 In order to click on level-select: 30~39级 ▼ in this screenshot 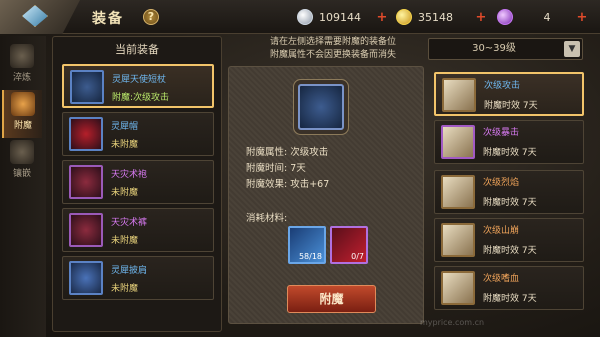, I will do `click(505, 49)`.